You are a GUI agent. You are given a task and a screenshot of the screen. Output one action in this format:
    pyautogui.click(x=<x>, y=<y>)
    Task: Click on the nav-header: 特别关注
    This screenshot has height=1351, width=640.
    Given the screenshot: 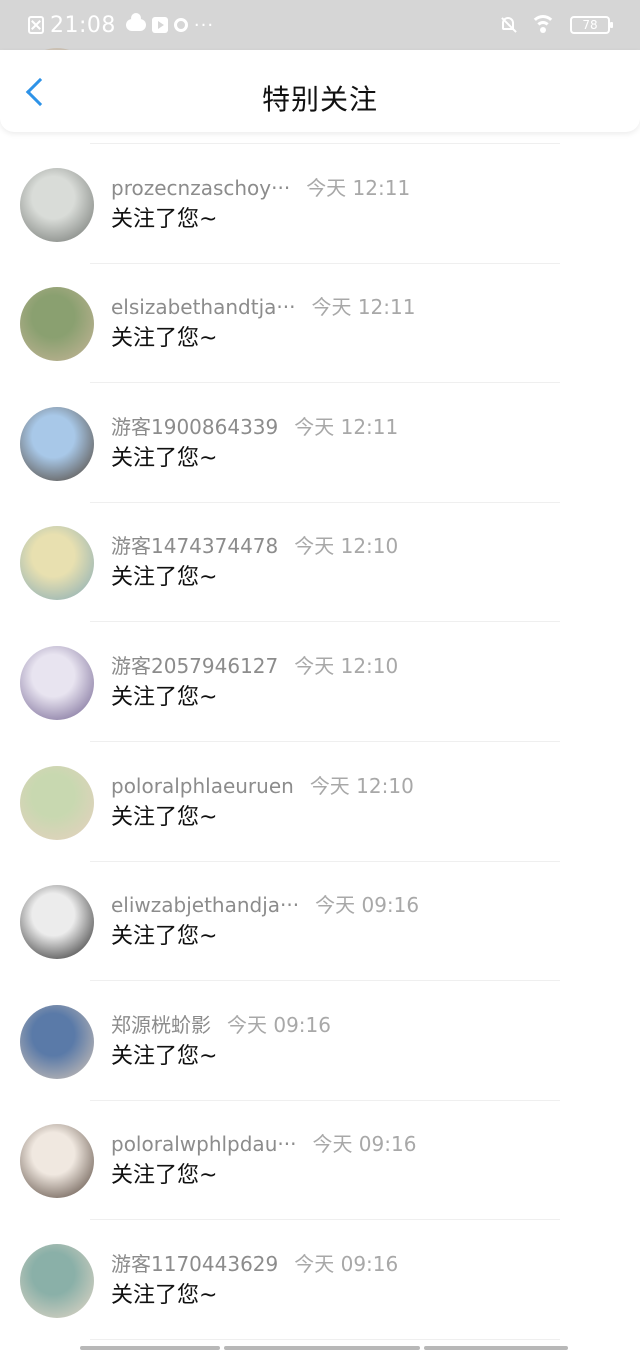 What is the action you would take?
    pyautogui.click(x=320, y=91)
    